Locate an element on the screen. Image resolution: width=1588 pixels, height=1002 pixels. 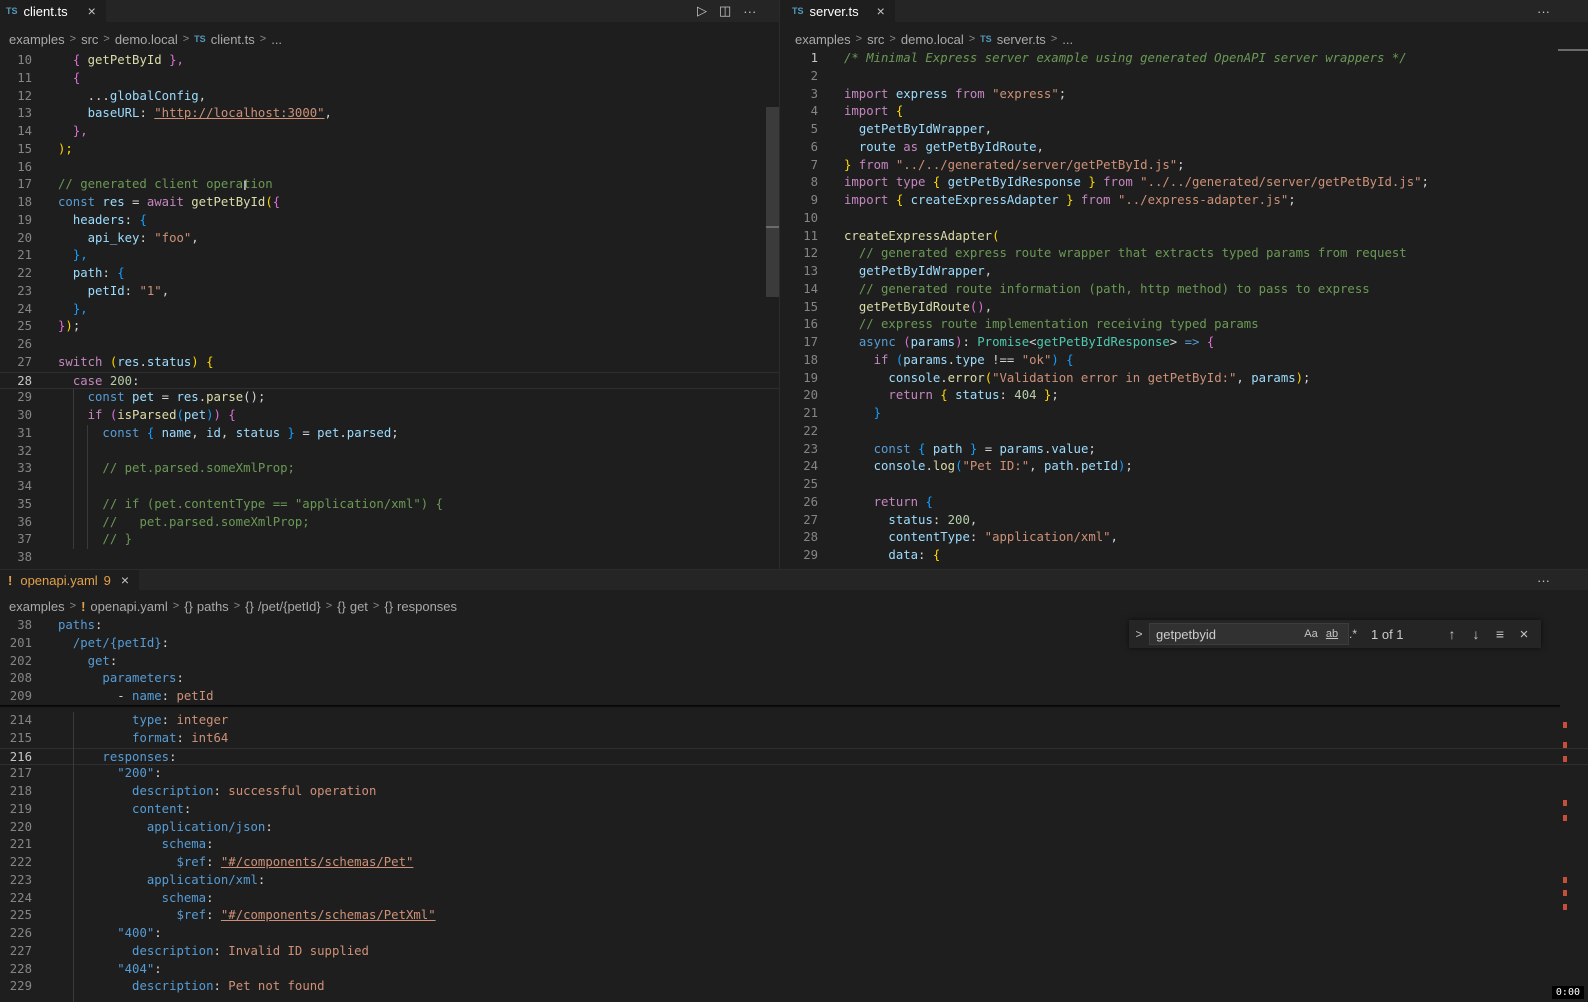
code-line: 22 is located at coordinates (1184, 432).